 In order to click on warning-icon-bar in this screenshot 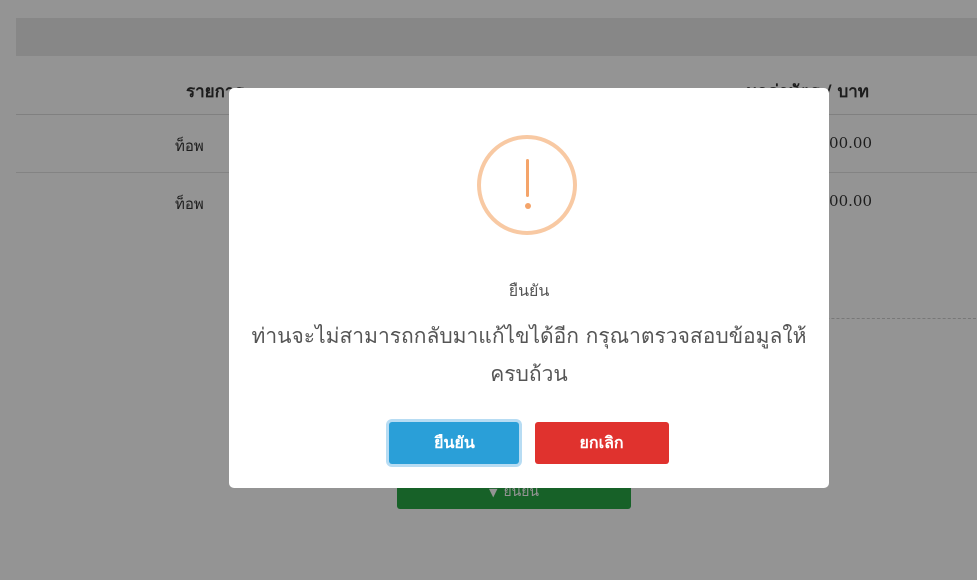, I will do `click(527, 178)`.